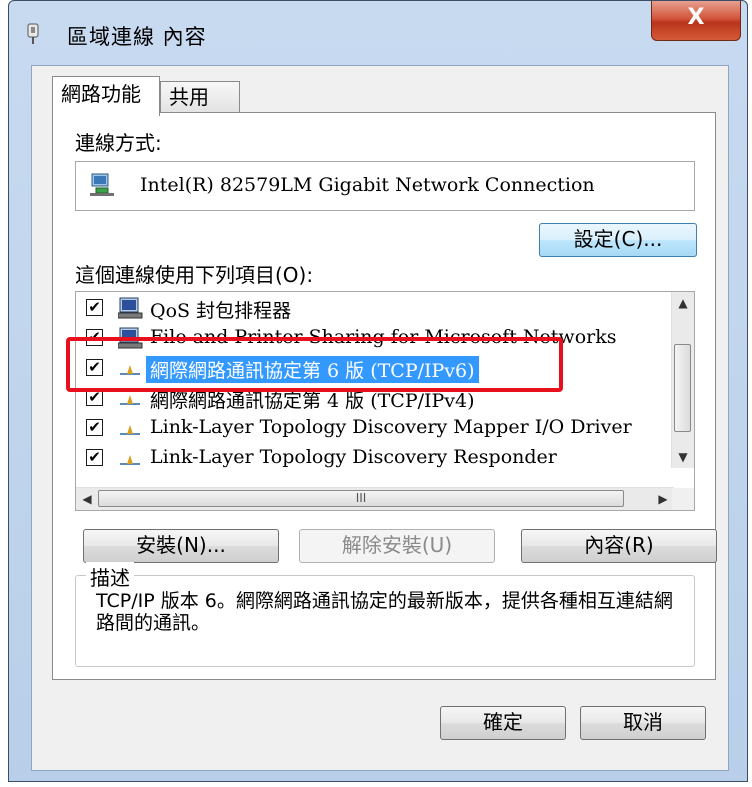  I want to click on ok-button: 確定, so click(503, 723).